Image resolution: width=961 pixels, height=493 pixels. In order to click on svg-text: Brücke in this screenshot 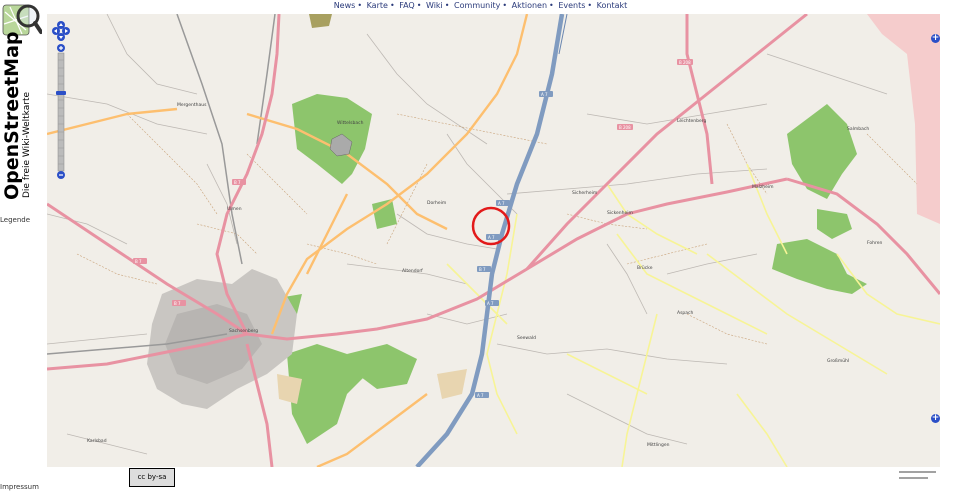, I will do `click(645, 268)`.